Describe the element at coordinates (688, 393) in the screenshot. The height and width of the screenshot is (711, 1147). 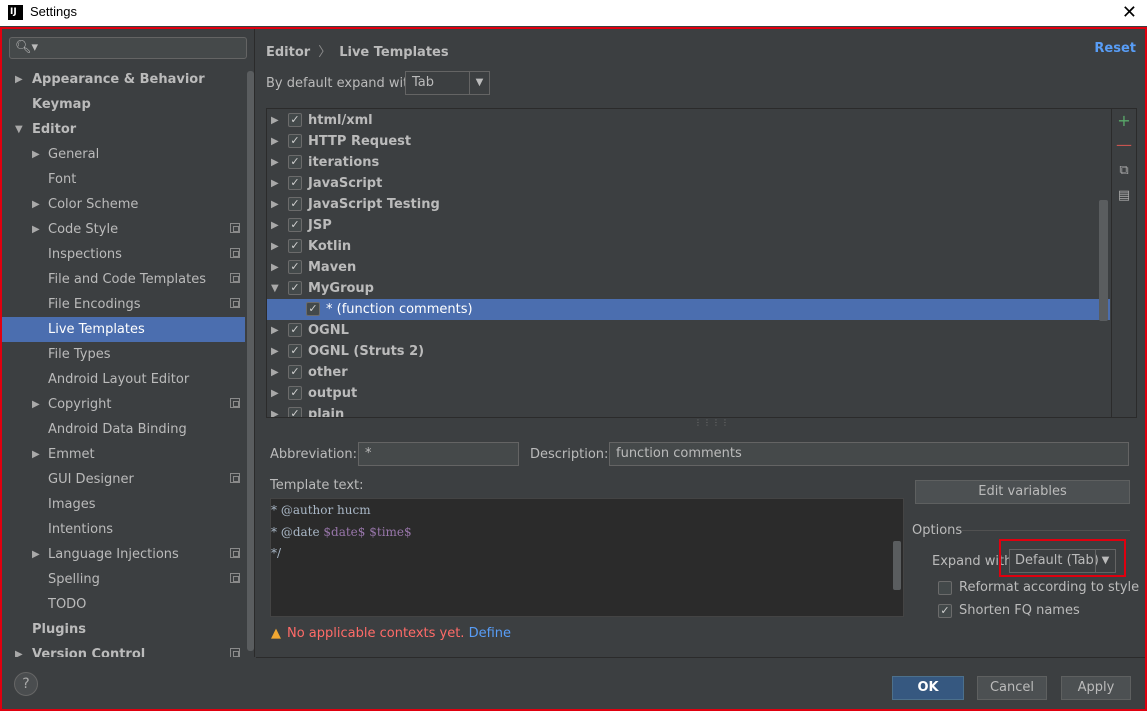
I see `template-group: ▶ ✓ output` at that location.